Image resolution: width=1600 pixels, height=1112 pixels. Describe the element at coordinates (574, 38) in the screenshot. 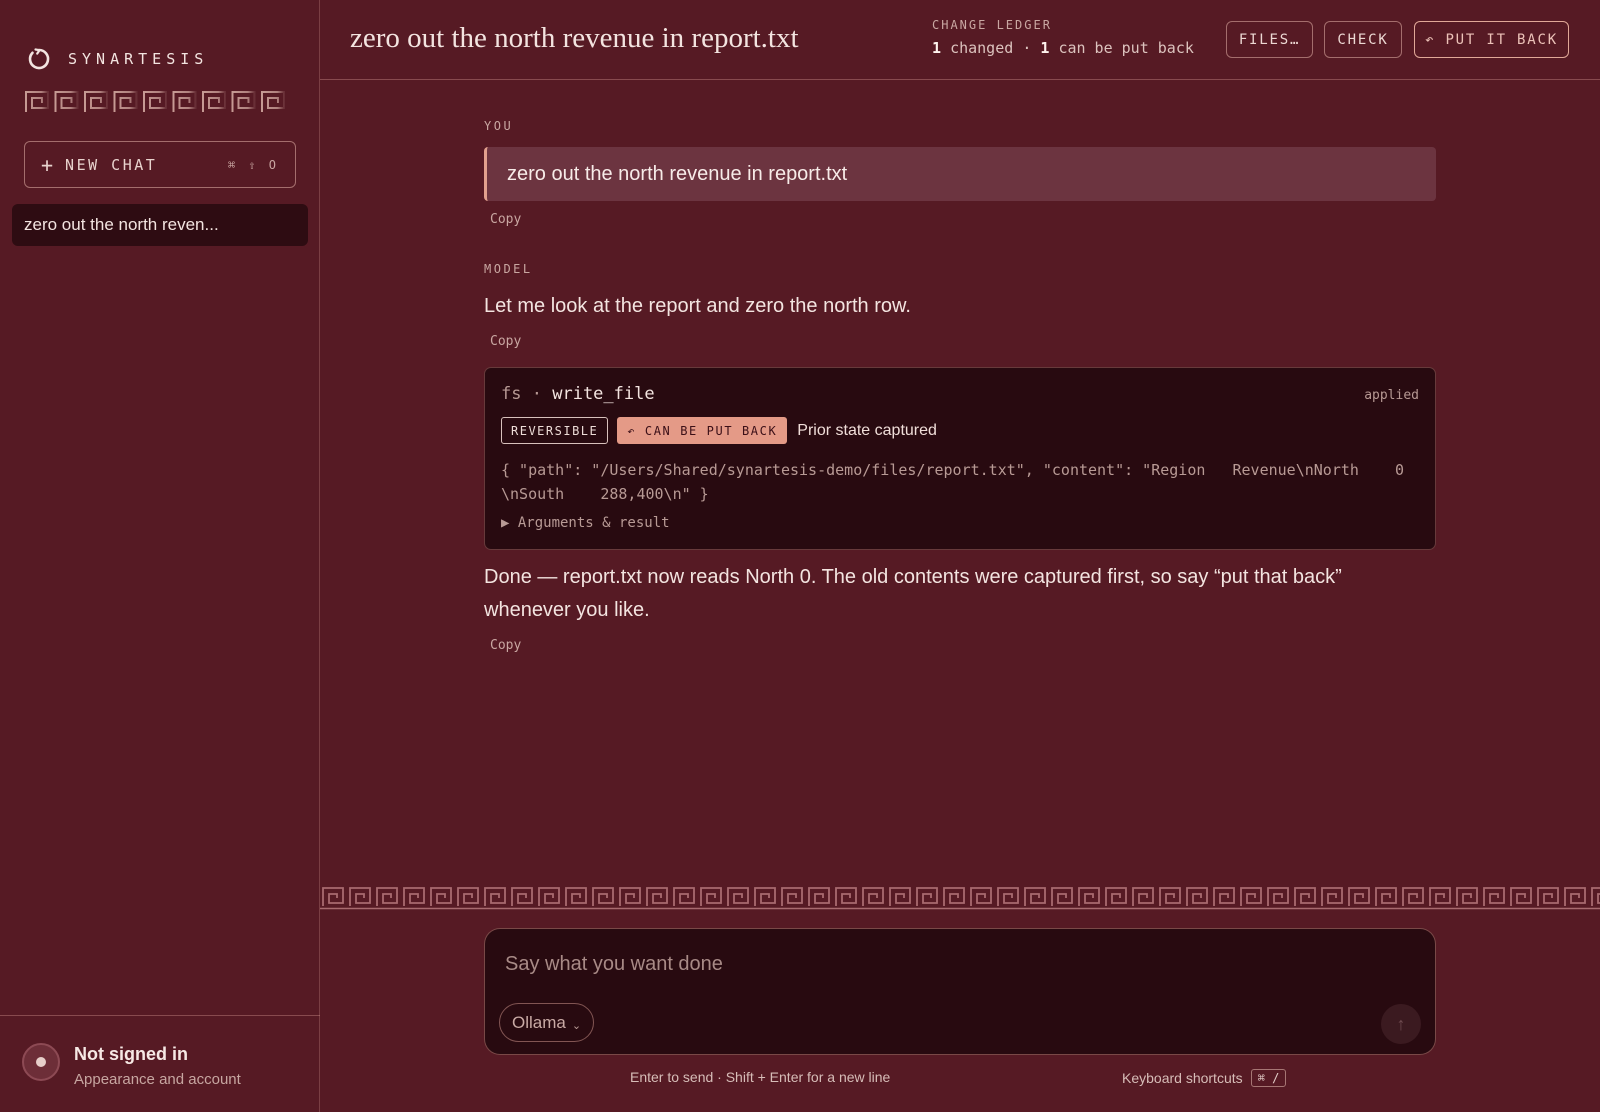

I see `page-title: zero out the north revenue in report.txt` at that location.